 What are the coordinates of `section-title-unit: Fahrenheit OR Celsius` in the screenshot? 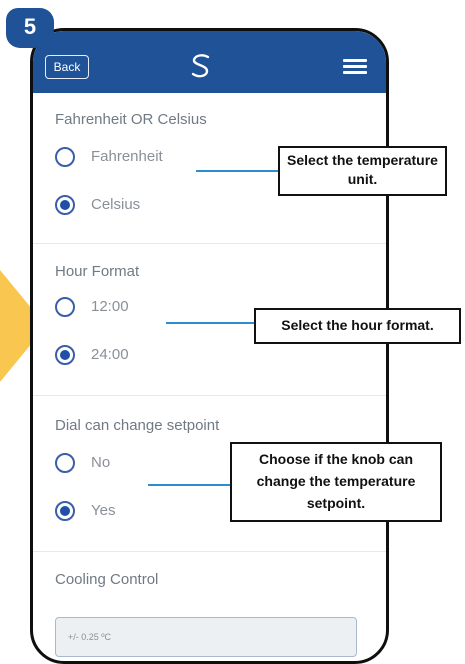 It's located at (131, 119).